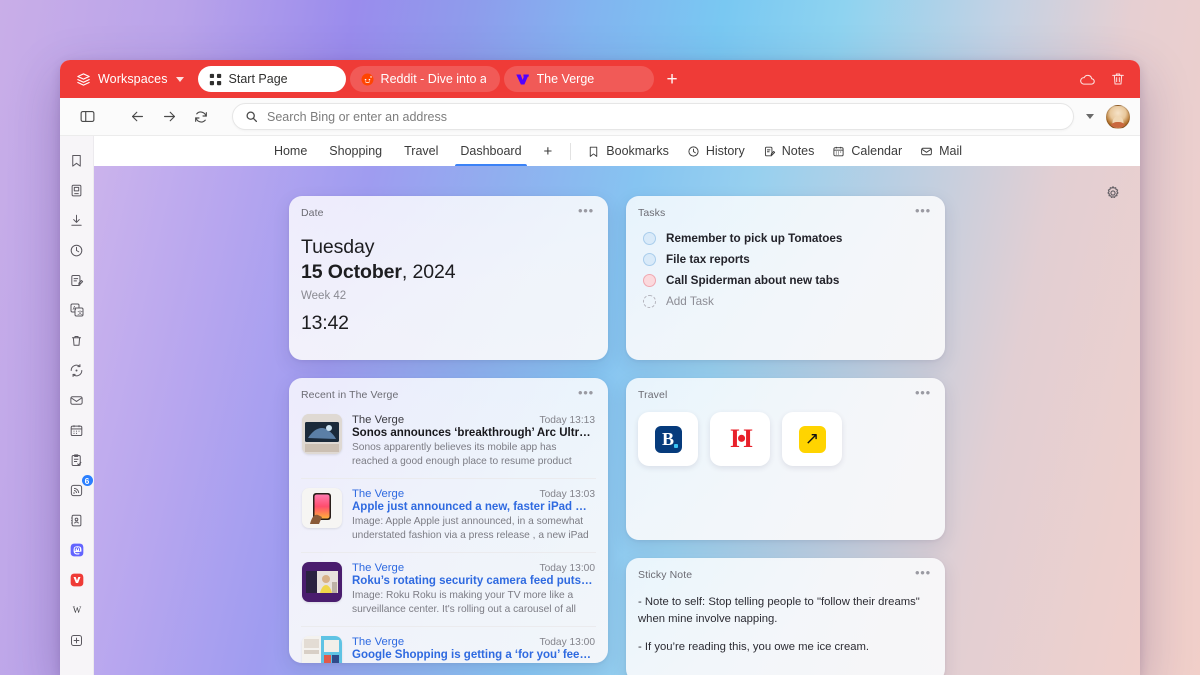  What do you see at coordinates (87, 117) in the screenshot?
I see `toggle-panel-button` at bounding box center [87, 117].